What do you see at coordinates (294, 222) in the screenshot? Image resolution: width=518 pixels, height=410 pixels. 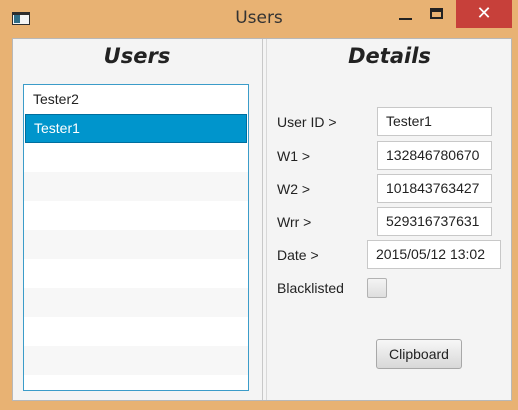 I see `wrr-label: Wrr >` at bounding box center [294, 222].